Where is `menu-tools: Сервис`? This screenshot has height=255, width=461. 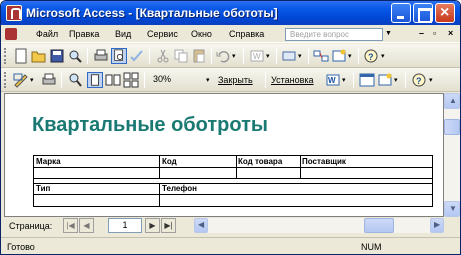 menu-tools: Сервис is located at coordinates (162, 34).